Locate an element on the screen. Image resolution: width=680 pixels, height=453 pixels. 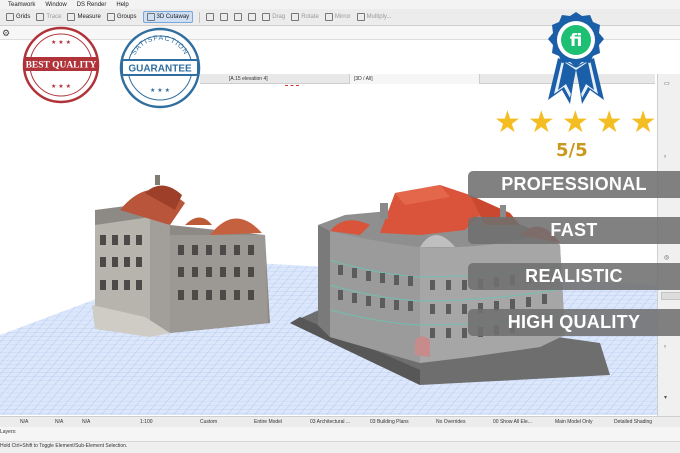
cutaway-tool: 3D Cutaway is located at coordinates (168, 17).